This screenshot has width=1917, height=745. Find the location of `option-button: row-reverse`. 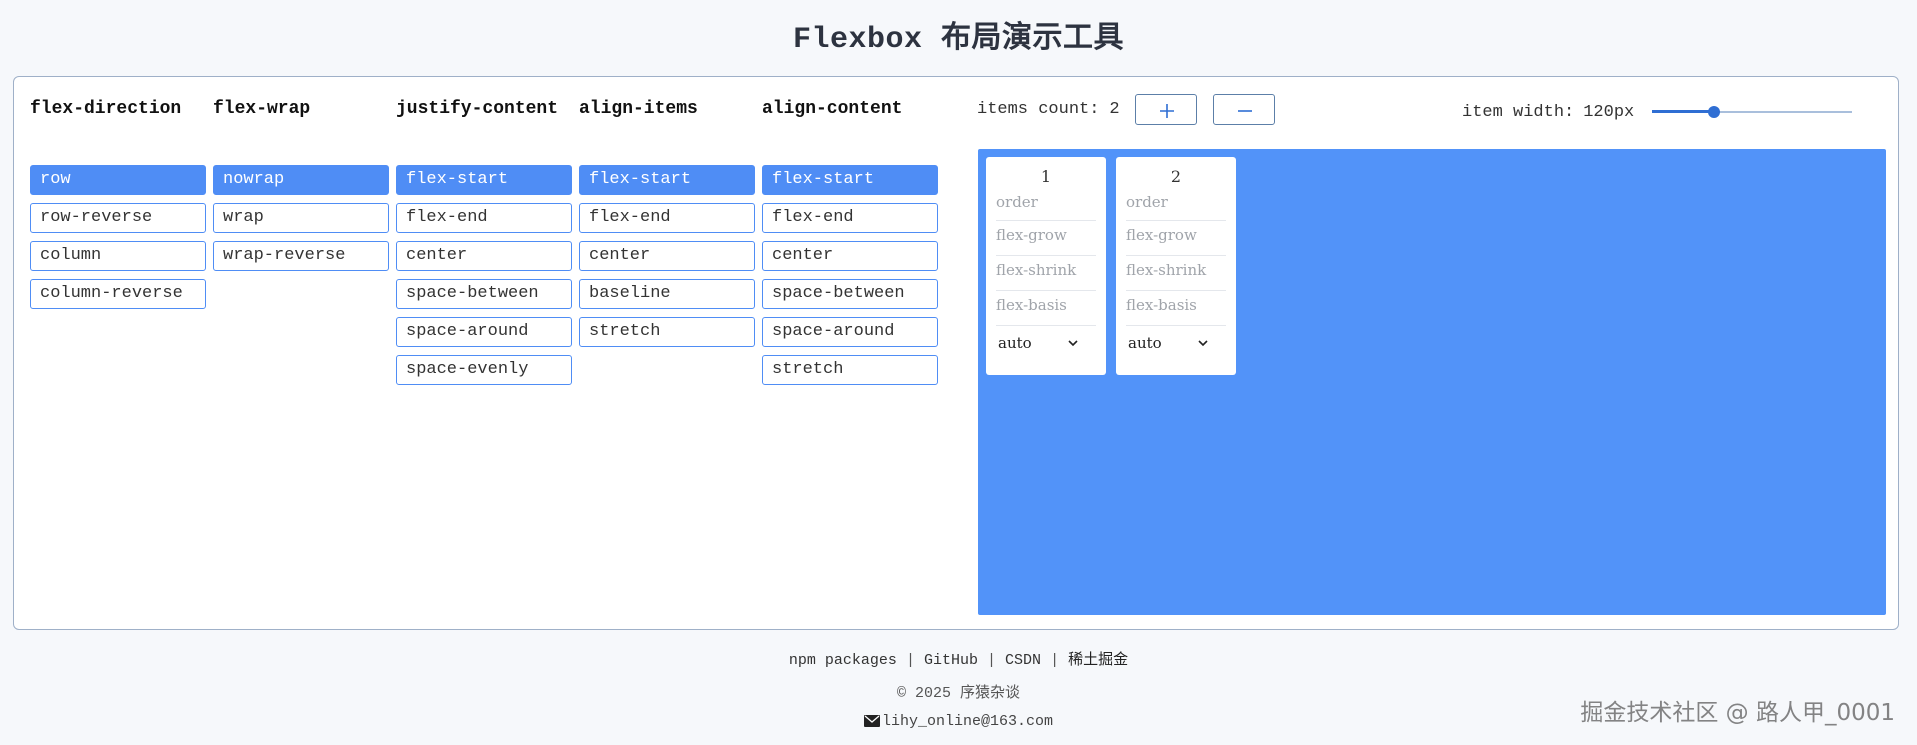

option-button: row-reverse is located at coordinates (118, 218).